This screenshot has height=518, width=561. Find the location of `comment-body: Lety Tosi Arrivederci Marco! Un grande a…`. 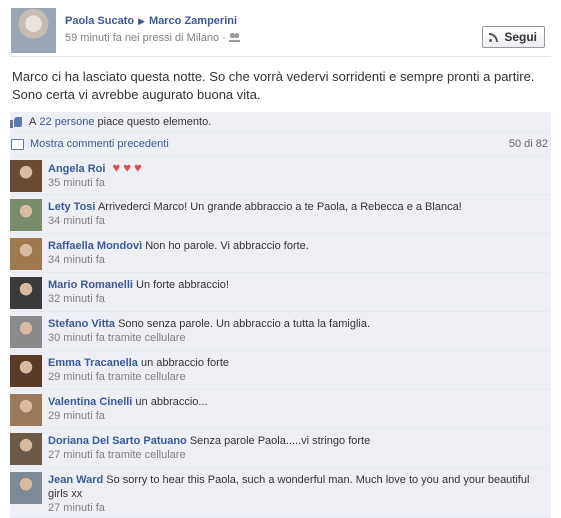

comment-body: Lety Tosi Arrivederci Marco! Un grande a… is located at coordinates (255, 215).